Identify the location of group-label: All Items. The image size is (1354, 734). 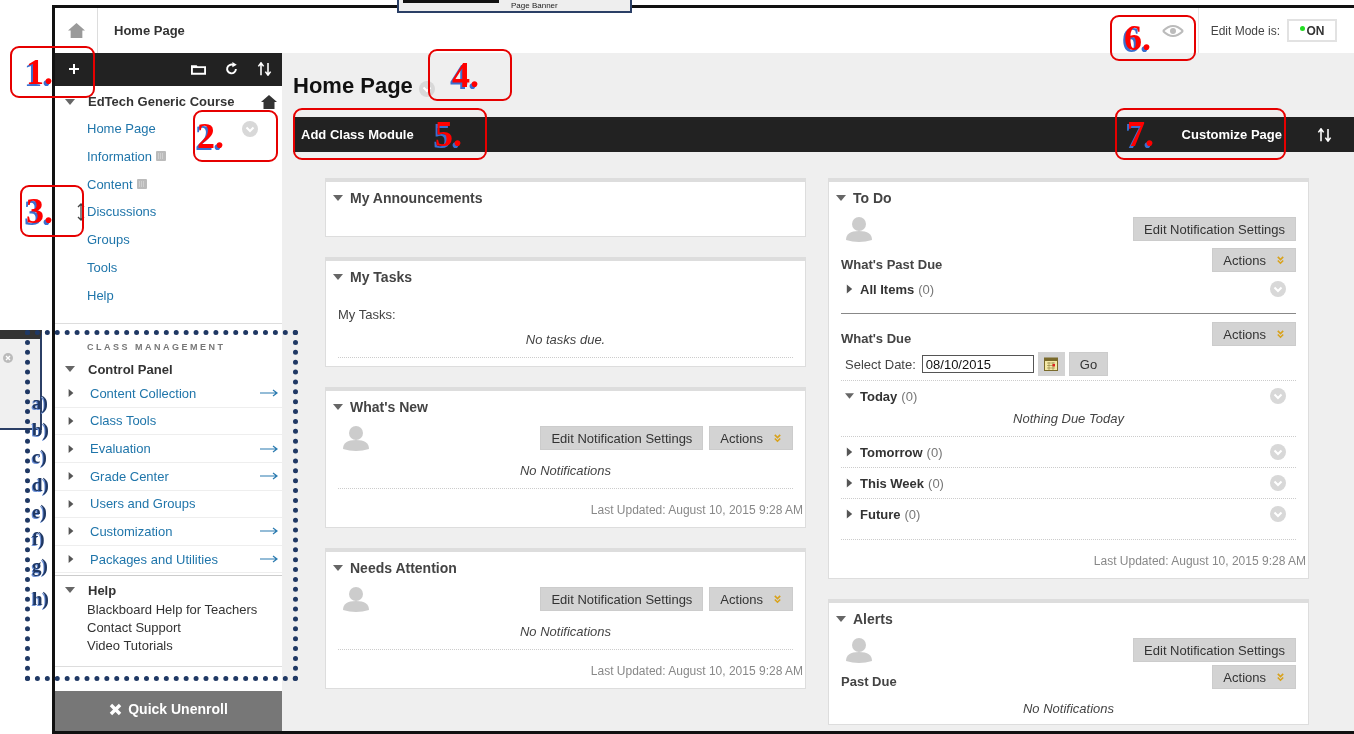
(887, 289).